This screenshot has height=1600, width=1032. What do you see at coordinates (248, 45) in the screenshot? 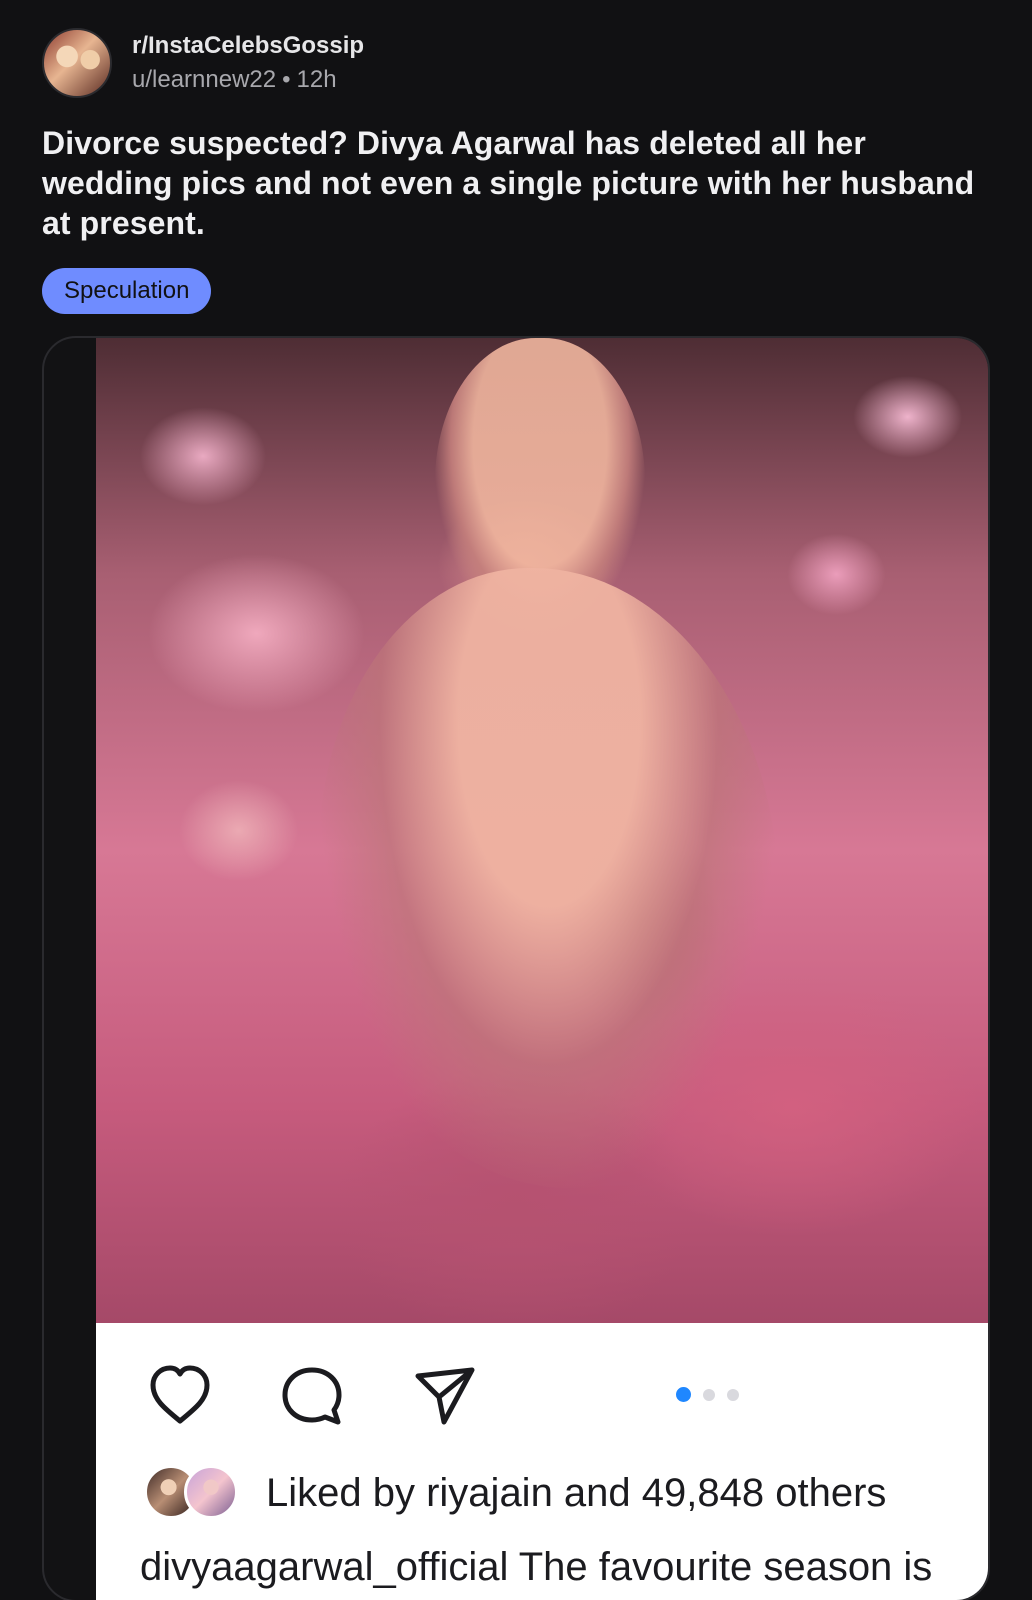
I see `subreddit-name: r/InstaCelebsGossip` at bounding box center [248, 45].